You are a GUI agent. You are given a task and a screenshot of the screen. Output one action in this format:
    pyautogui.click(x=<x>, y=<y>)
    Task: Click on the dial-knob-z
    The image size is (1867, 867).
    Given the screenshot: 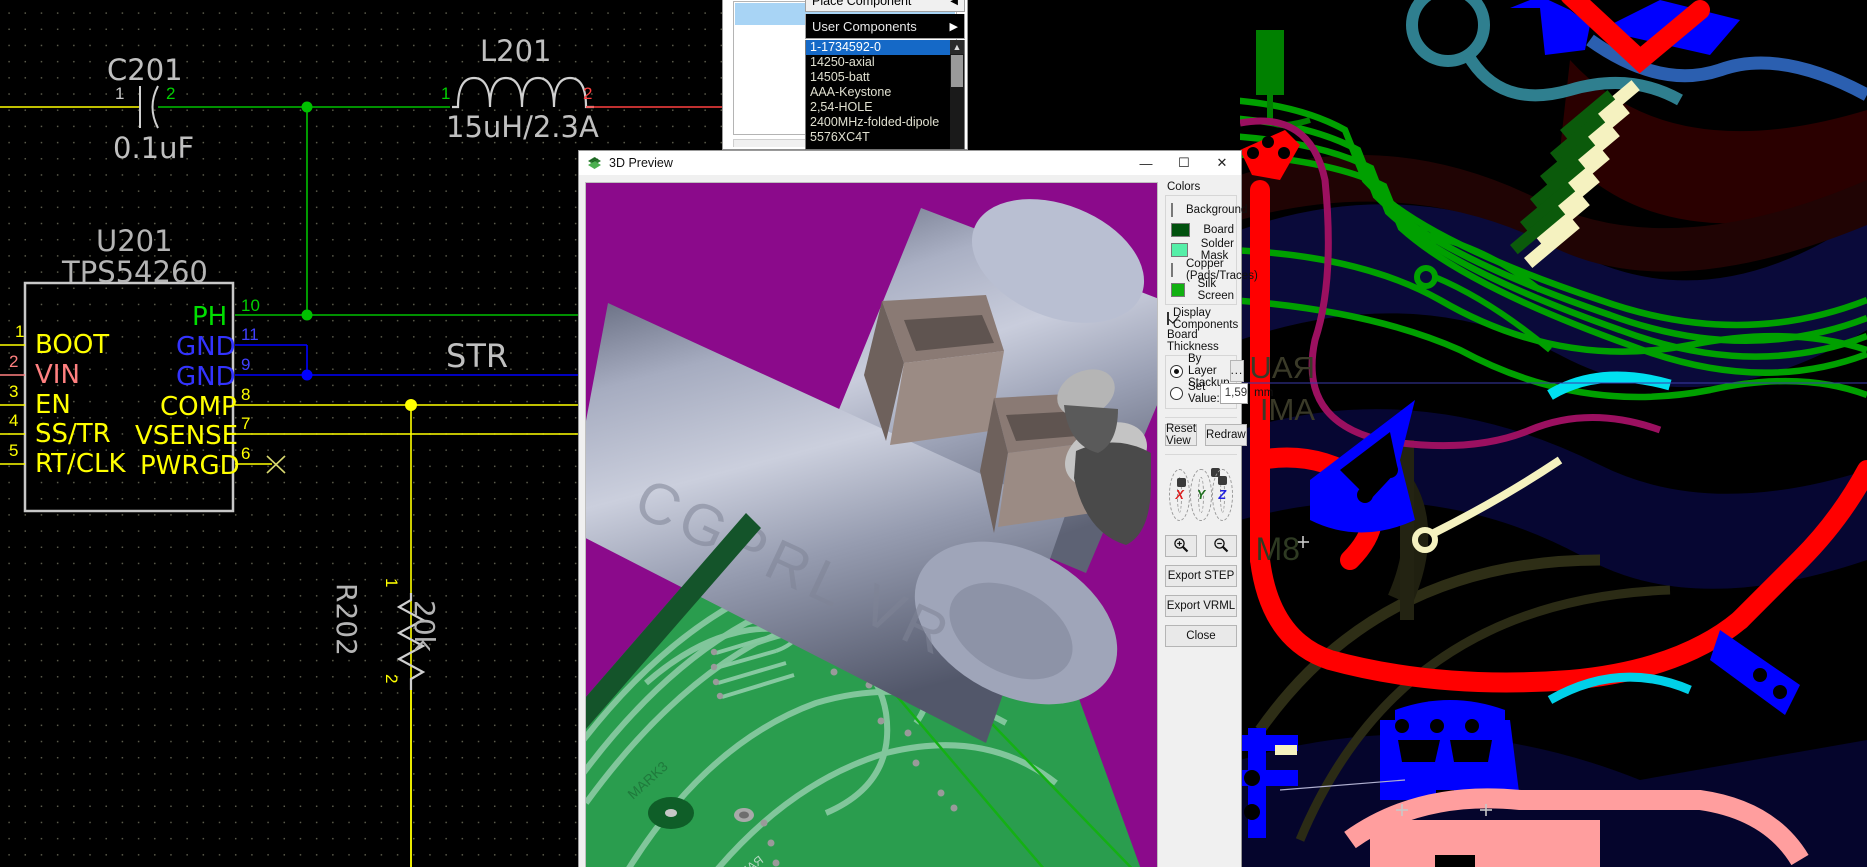 What is the action you would take?
    pyautogui.click(x=1222, y=480)
    